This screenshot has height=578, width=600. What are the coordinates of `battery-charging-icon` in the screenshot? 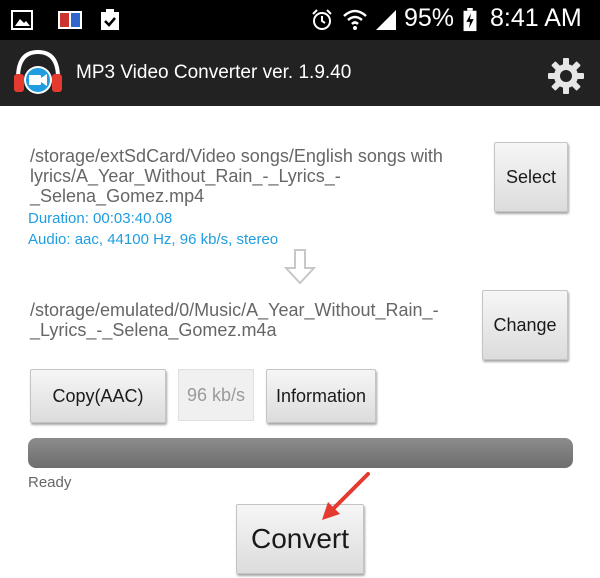 It's located at (470, 20).